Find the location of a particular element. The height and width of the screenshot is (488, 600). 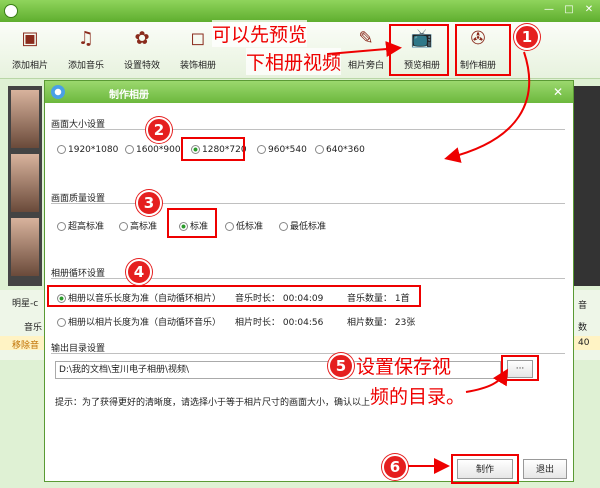

arrow-to-preview is located at coordinates (364, 49).